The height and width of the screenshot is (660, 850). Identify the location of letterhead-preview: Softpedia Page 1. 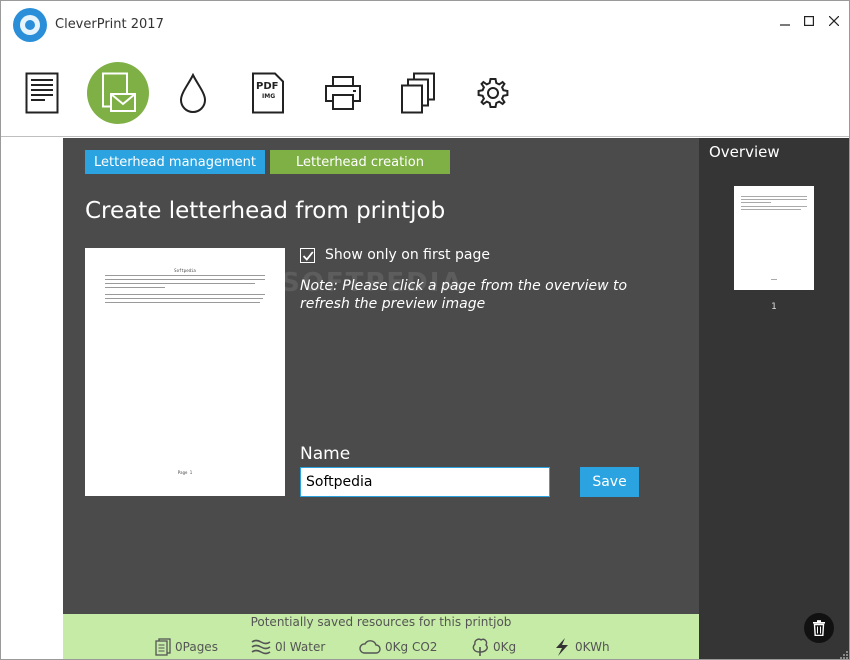
(185, 372).